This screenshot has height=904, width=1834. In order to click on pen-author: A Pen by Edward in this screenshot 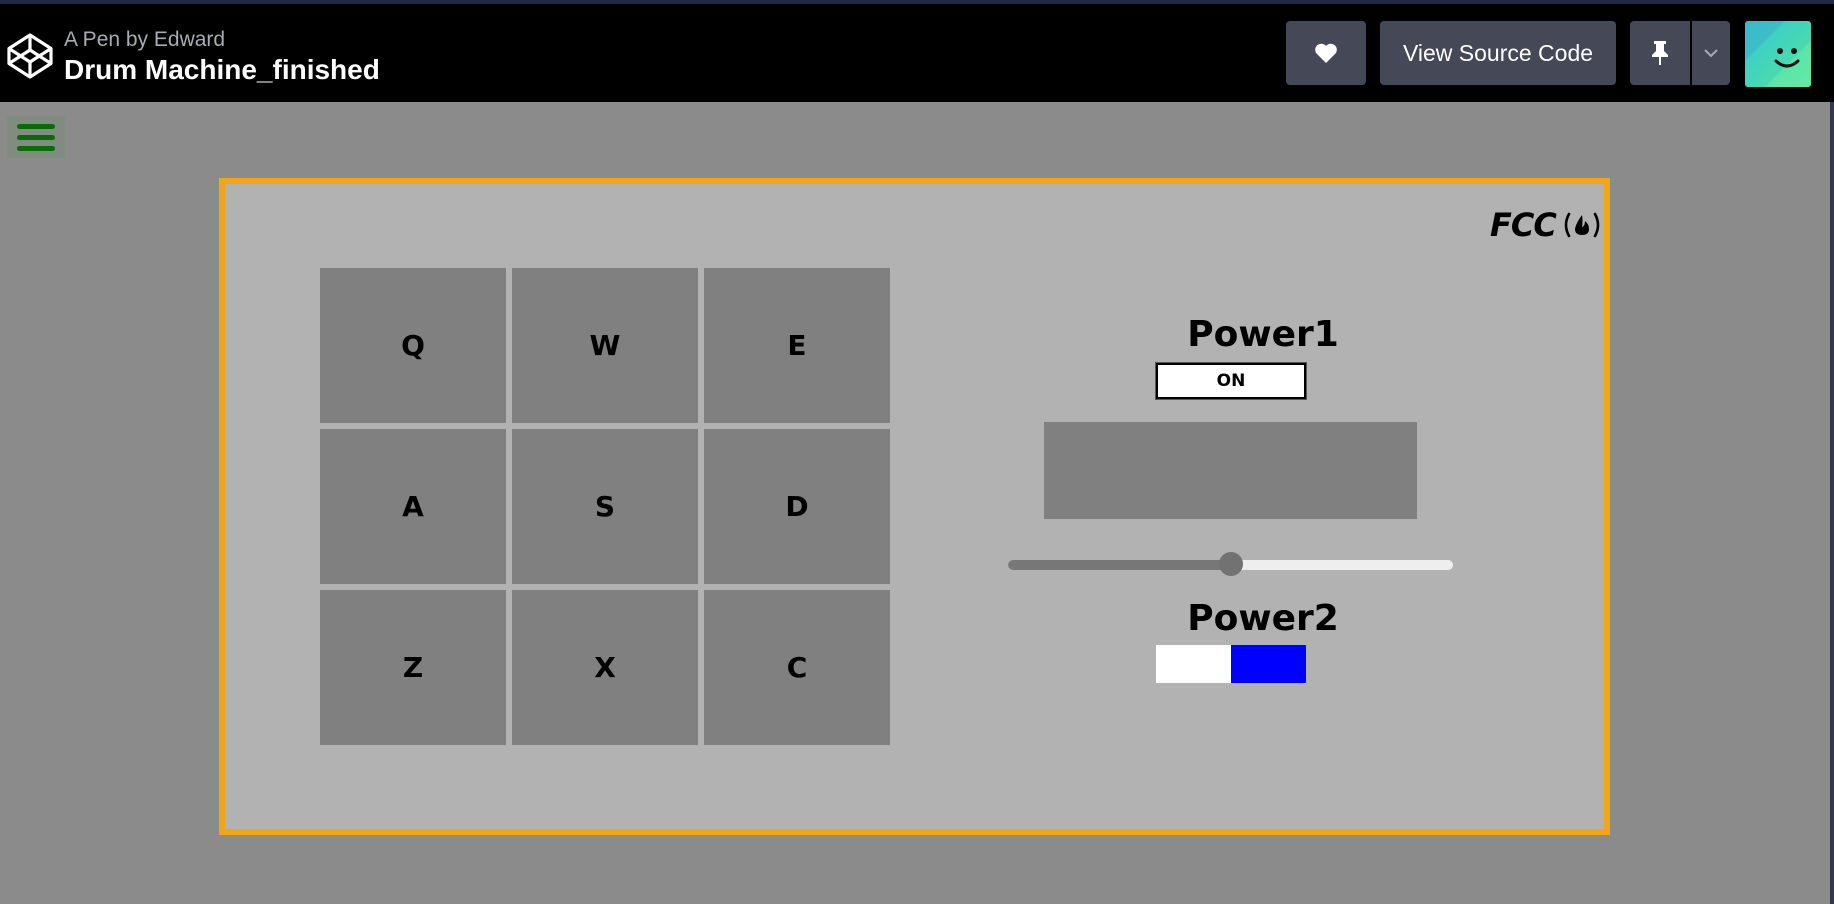, I will do `click(144, 40)`.